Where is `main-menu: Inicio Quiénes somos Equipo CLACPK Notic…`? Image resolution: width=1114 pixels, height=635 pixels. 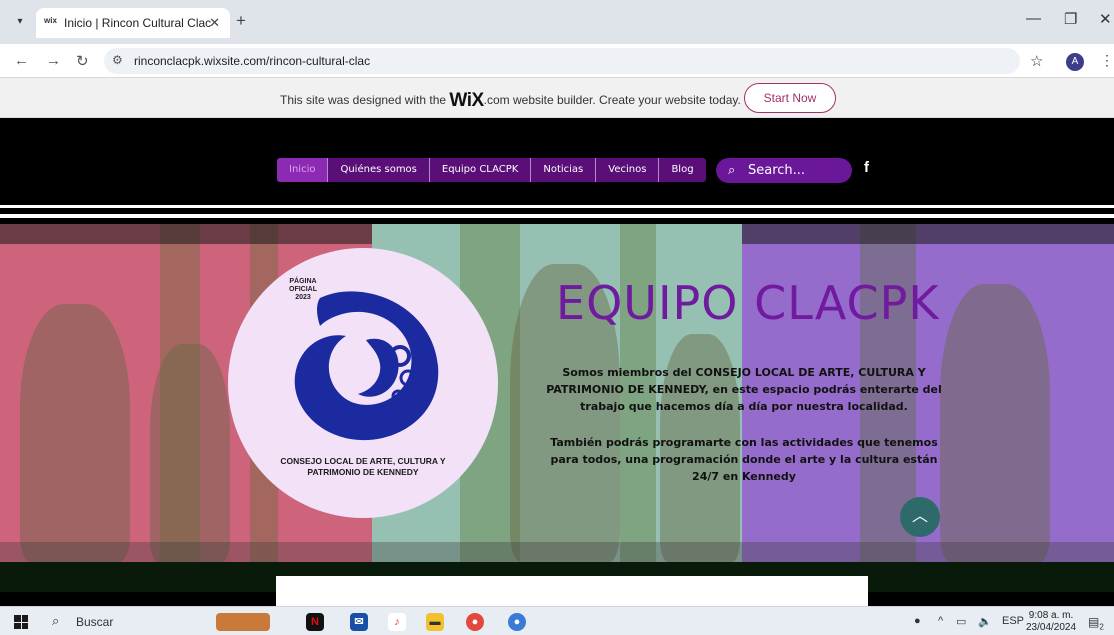 main-menu: Inicio Quiénes somos Equipo CLACPK Notic… is located at coordinates (491, 170).